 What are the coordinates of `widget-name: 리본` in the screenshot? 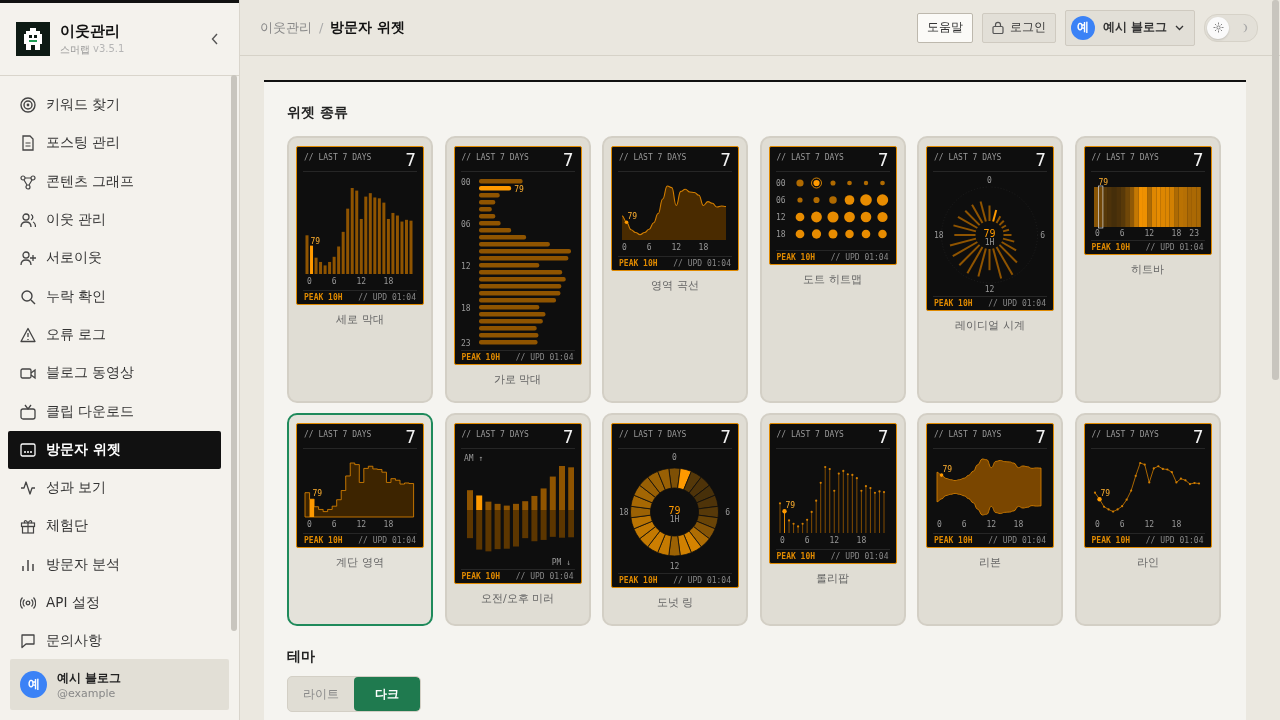 It's located at (990, 562).